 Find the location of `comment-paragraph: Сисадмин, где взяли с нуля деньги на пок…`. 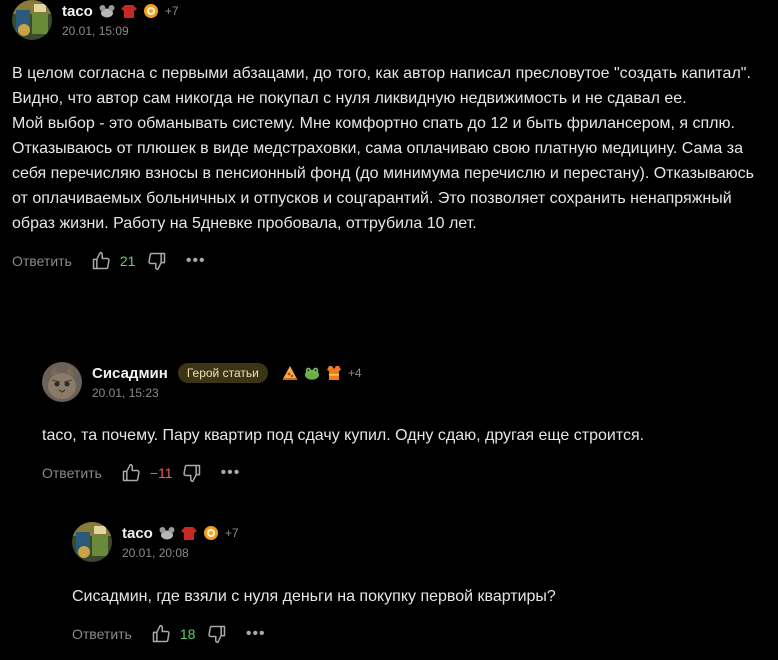

comment-paragraph: Сисадмин, где взяли с нуля деньги на пок… is located at coordinates (314, 596).